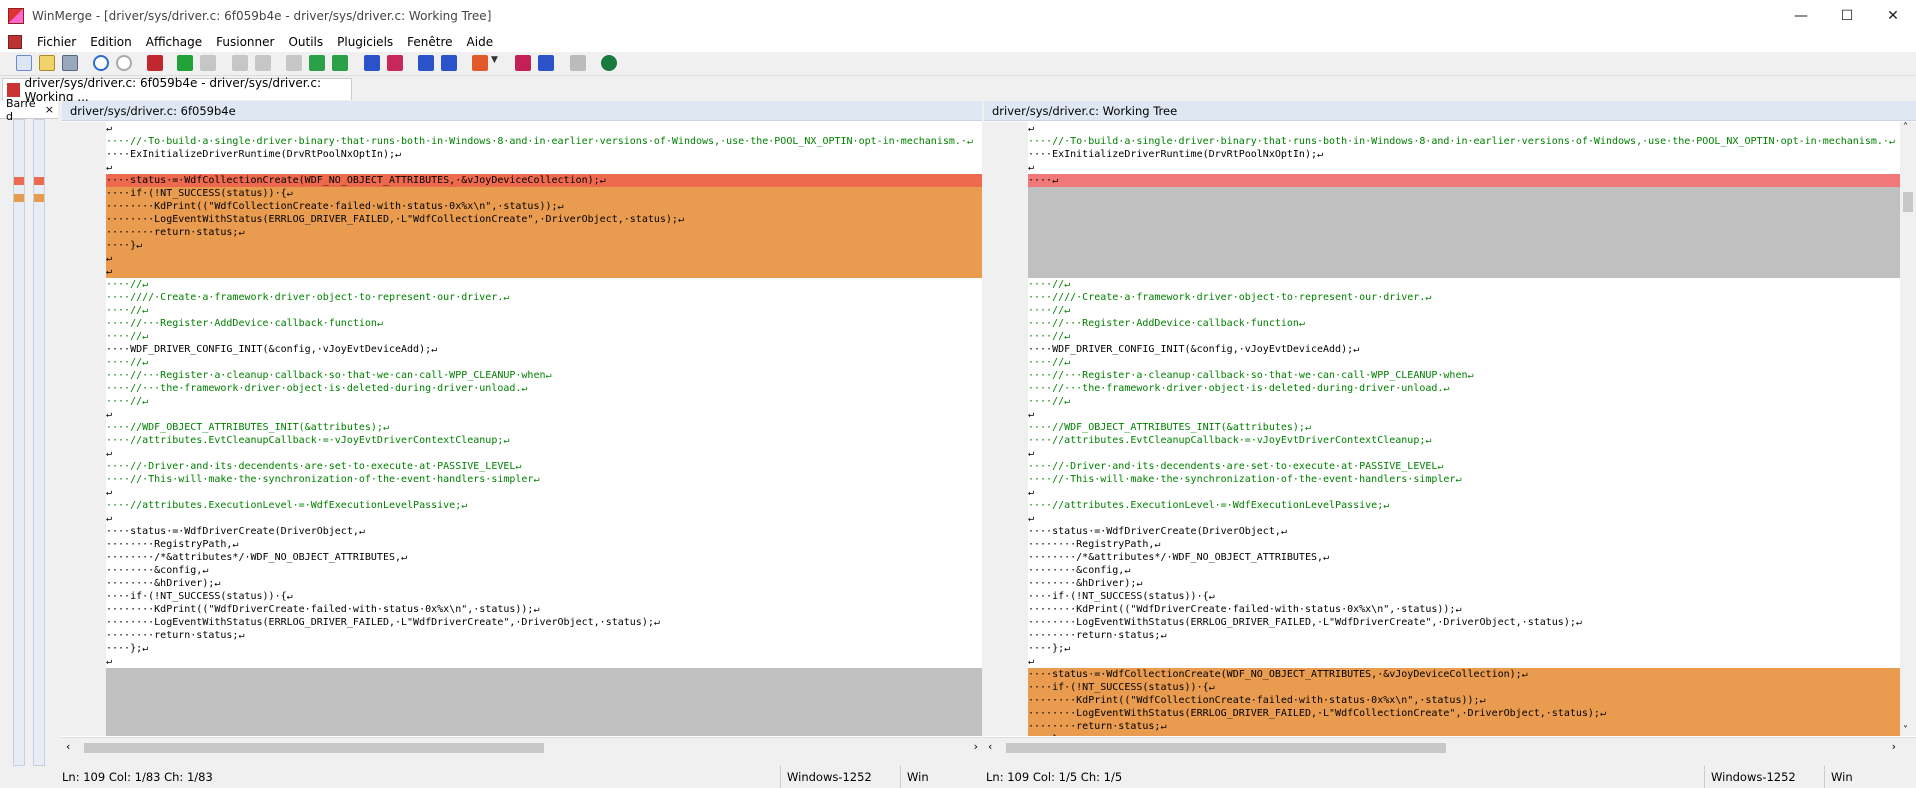  Describe the element at coordinates (208, 63) in the screenshot. I see `prev-diff-icon` at that location.